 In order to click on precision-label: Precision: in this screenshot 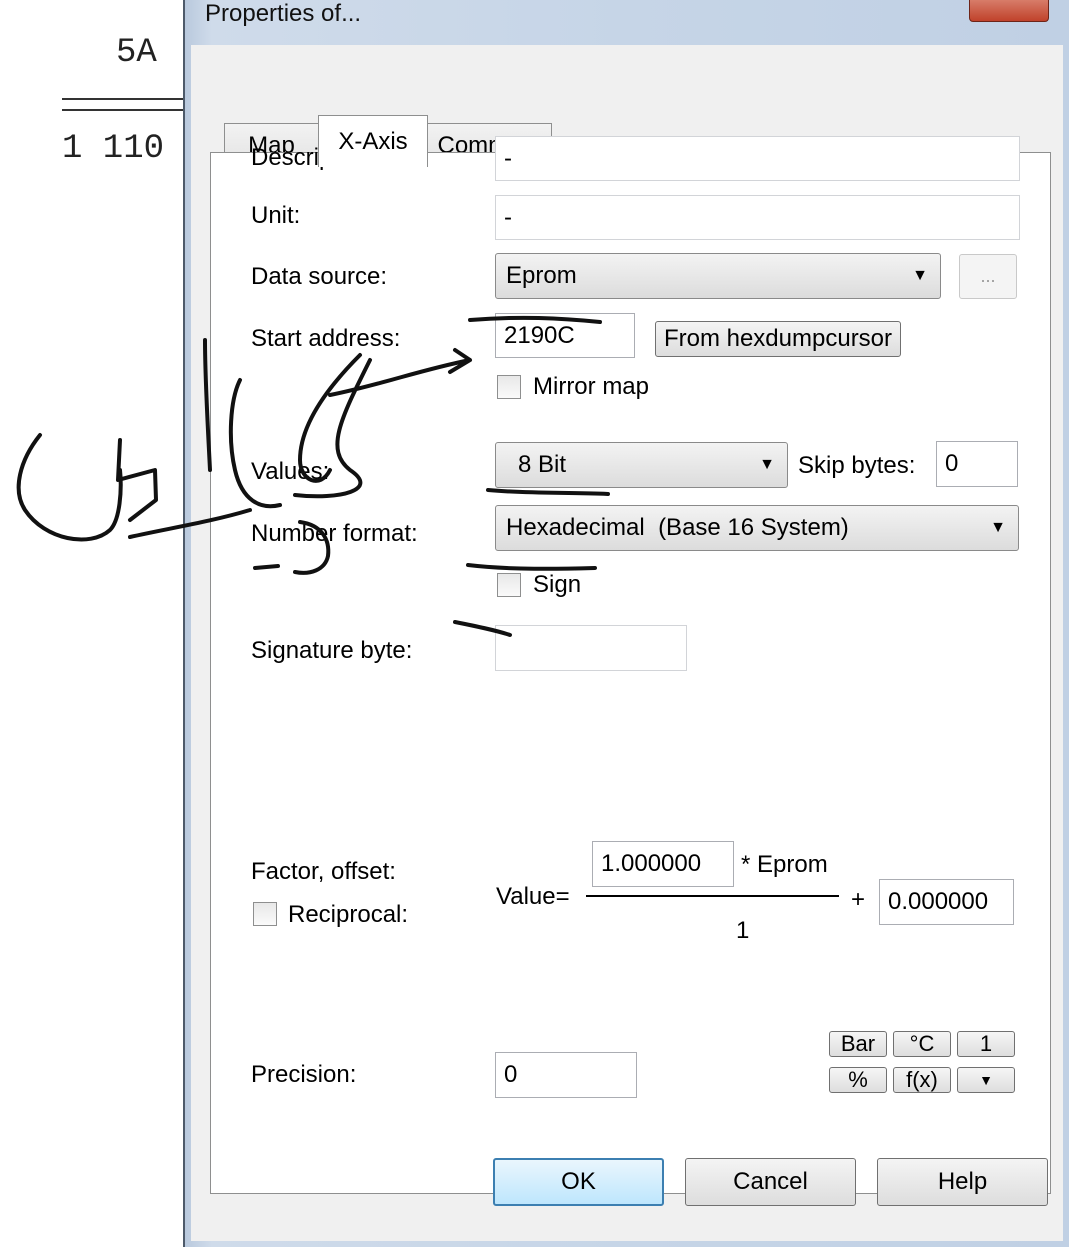, I will do `click(304, 1074)`.